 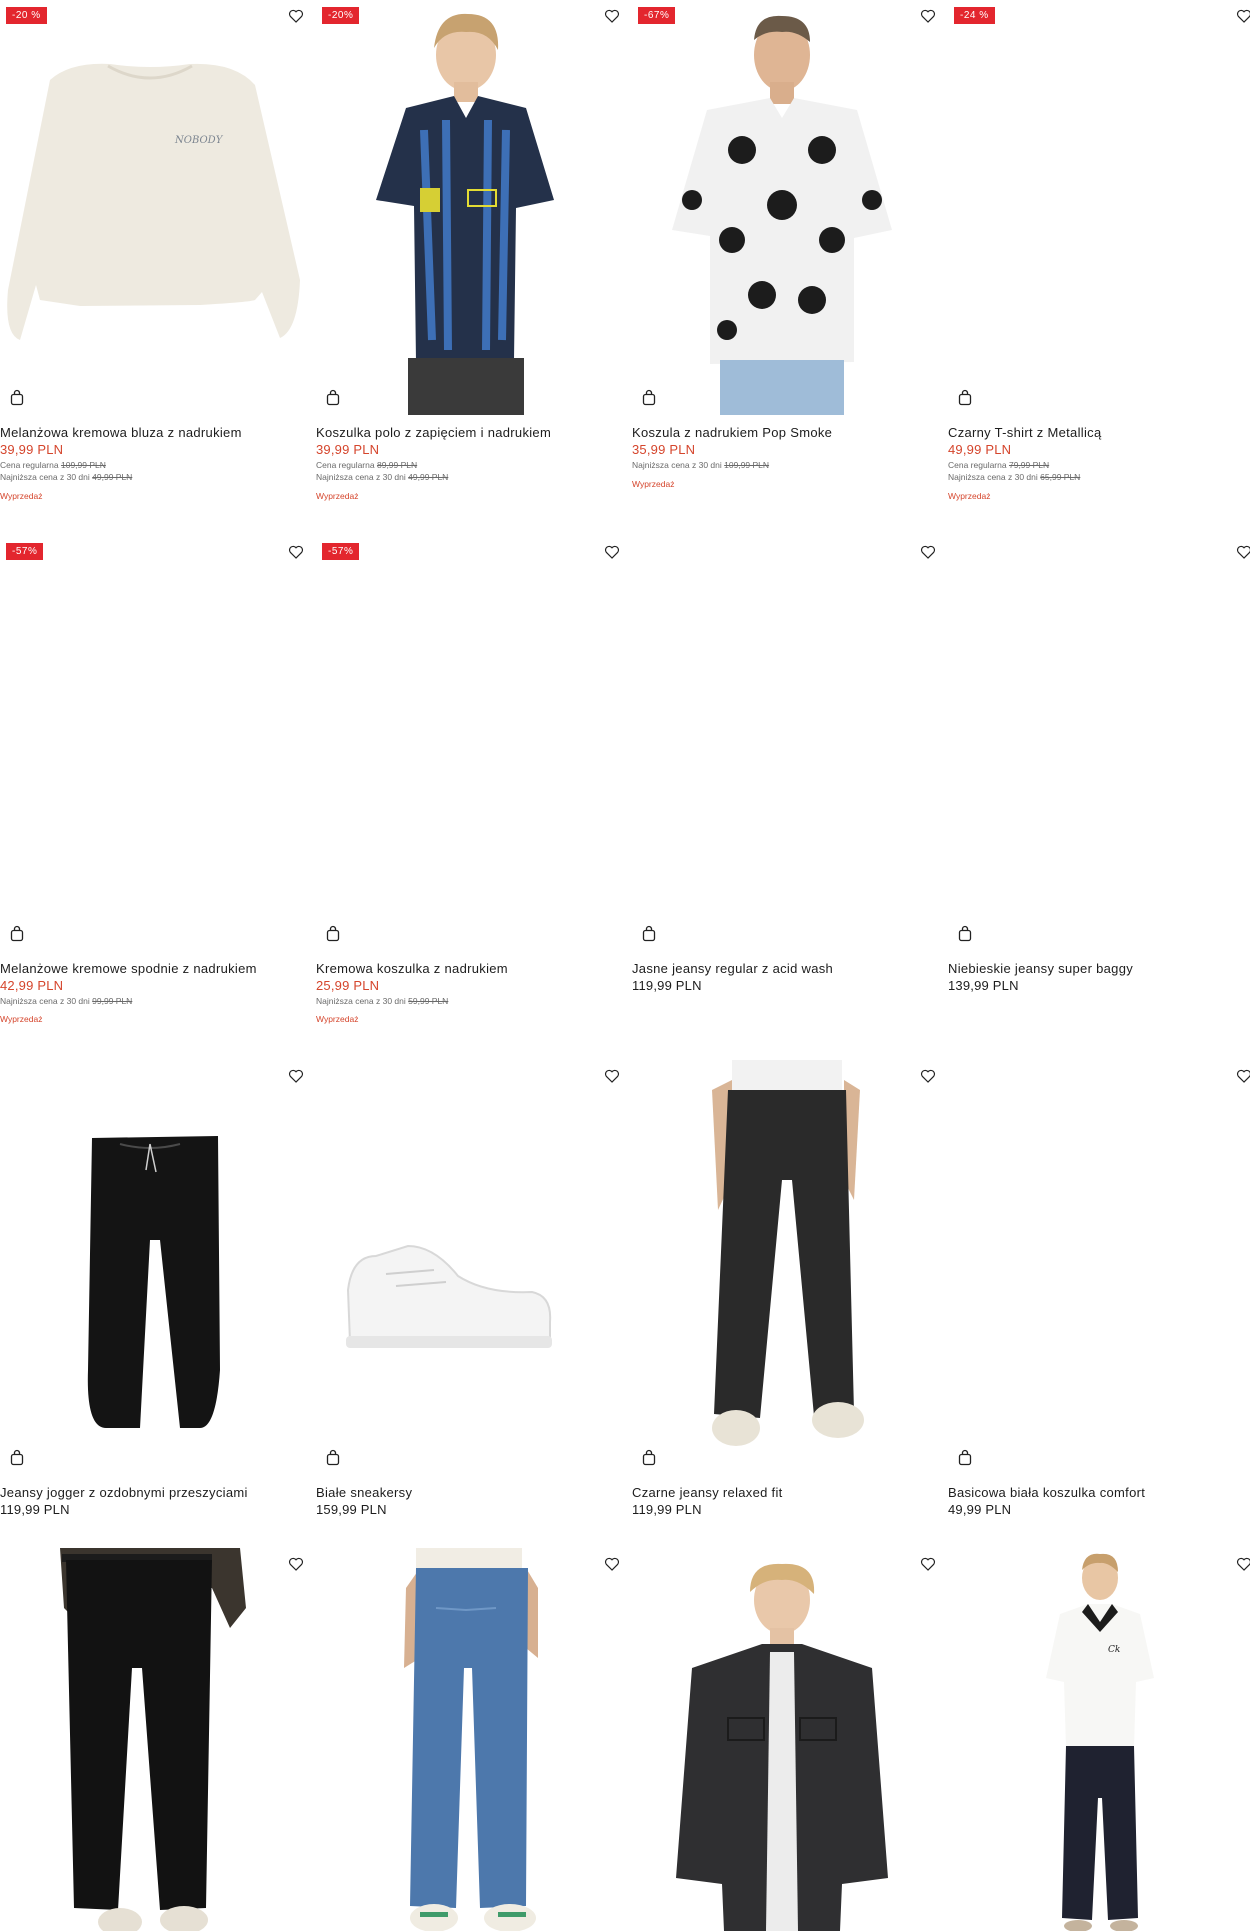 What do you see at coordinates (471, 465) in the screenshot?
I see `regular-price: Cena regularna 89,99 PLN` at bounding box center [471, 465].